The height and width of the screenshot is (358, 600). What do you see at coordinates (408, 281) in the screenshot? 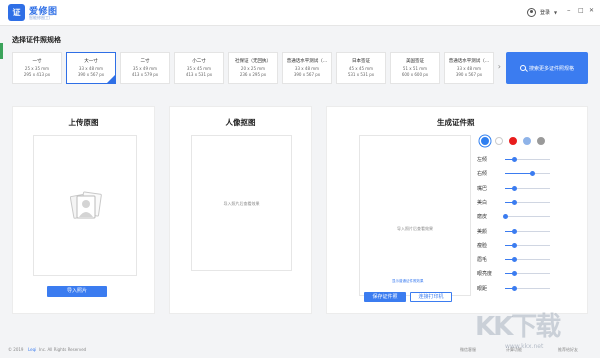
I see `normal-effect-link: 显示普通证件照效果` at bounding box center [408, 281].